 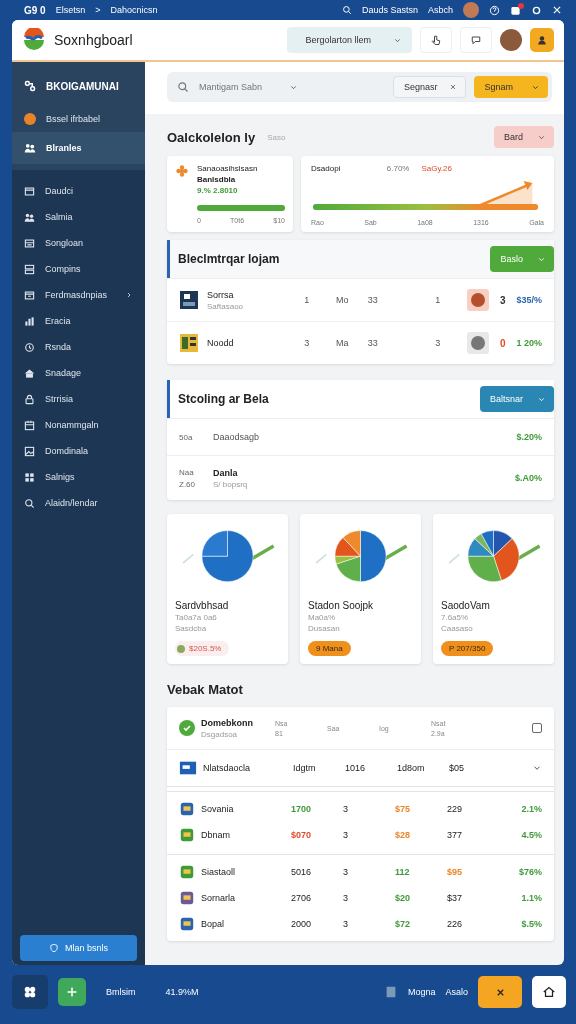 What do you see at coordinates (515, 10) in the screenshot?
I see `notification-icon` at bounding box center [515, 10].